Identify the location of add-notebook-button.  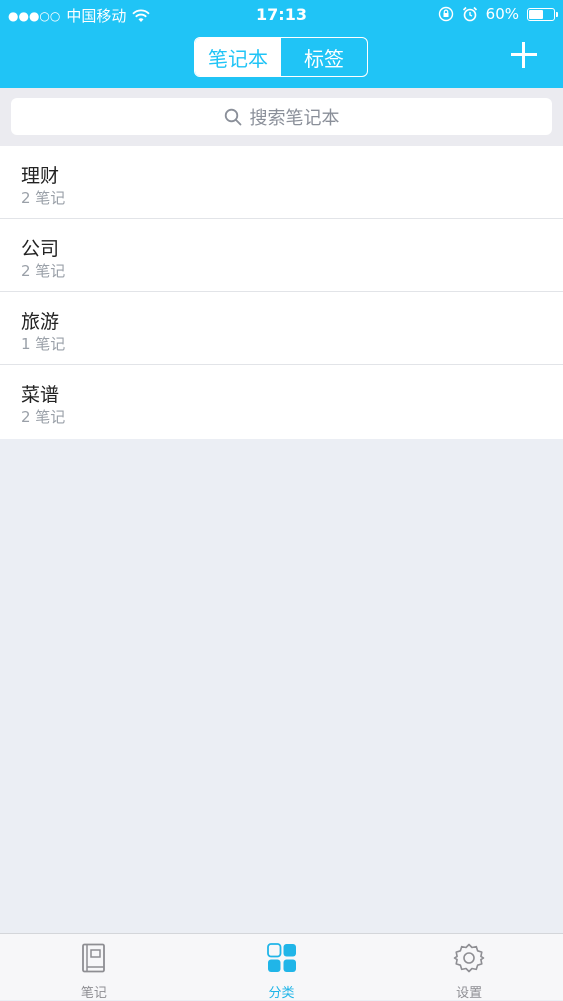
(524, 55).